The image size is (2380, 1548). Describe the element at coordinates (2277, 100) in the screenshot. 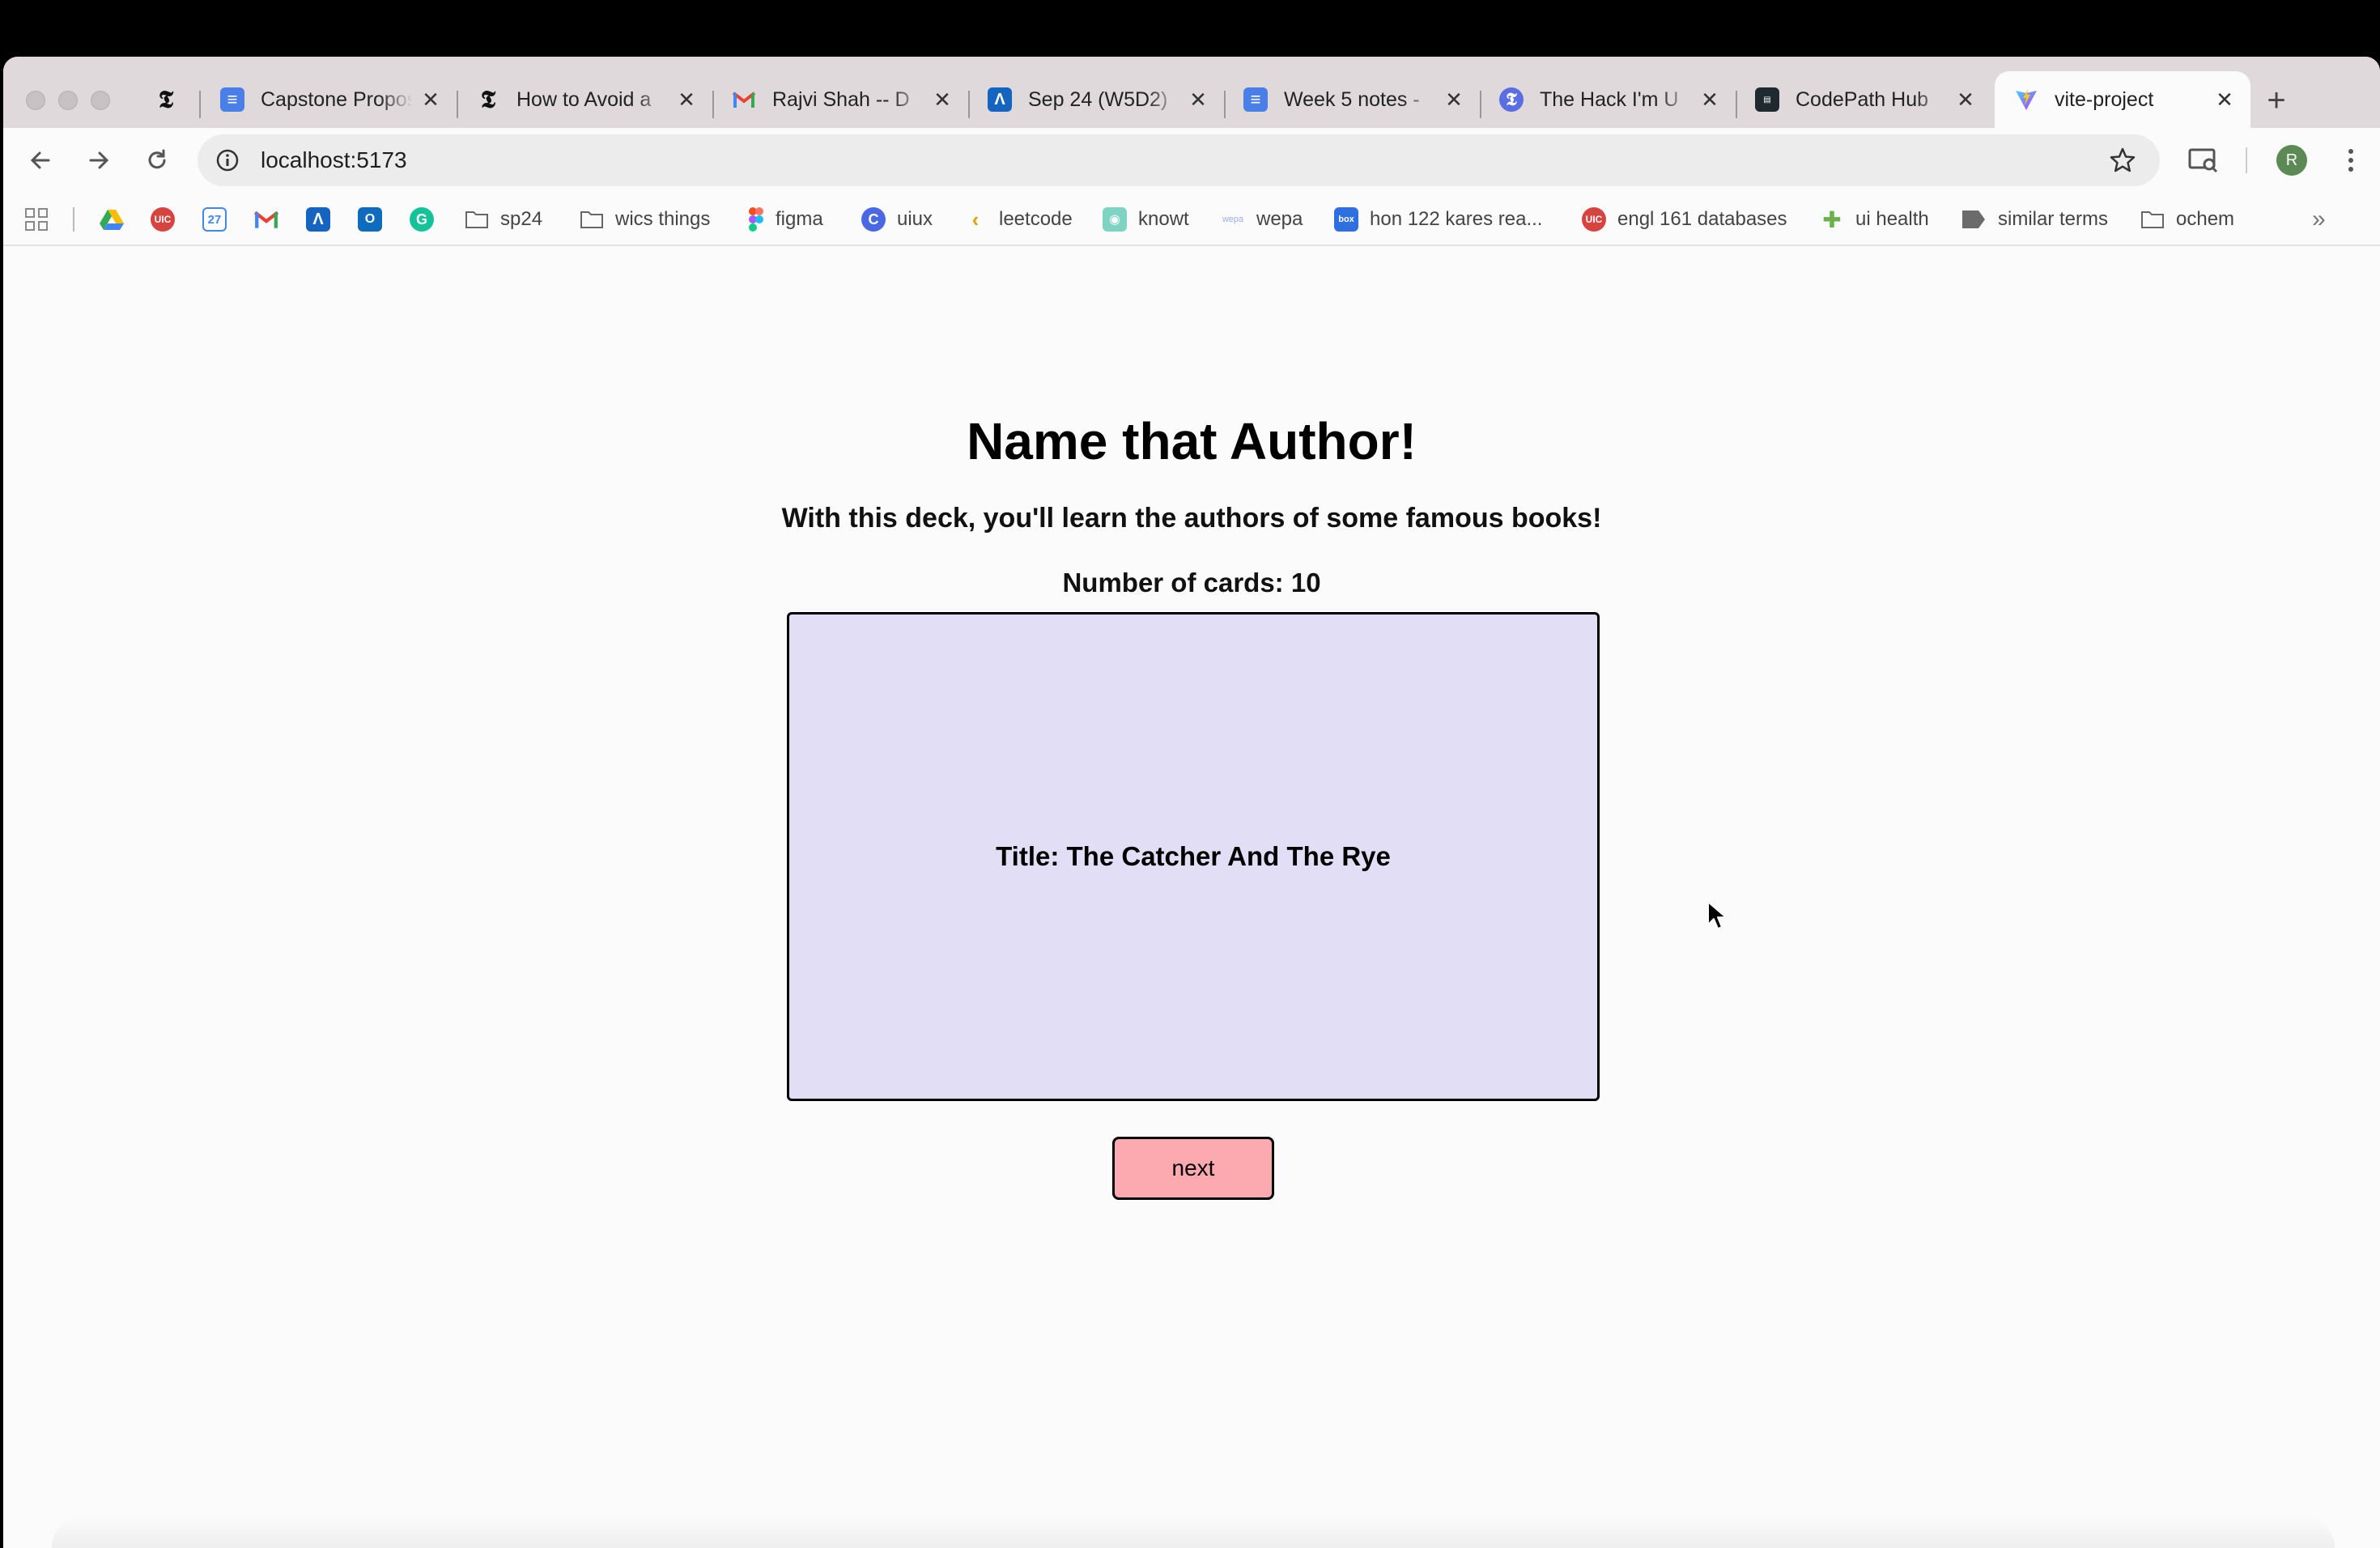

I see `new-tab-button: +` at that location.